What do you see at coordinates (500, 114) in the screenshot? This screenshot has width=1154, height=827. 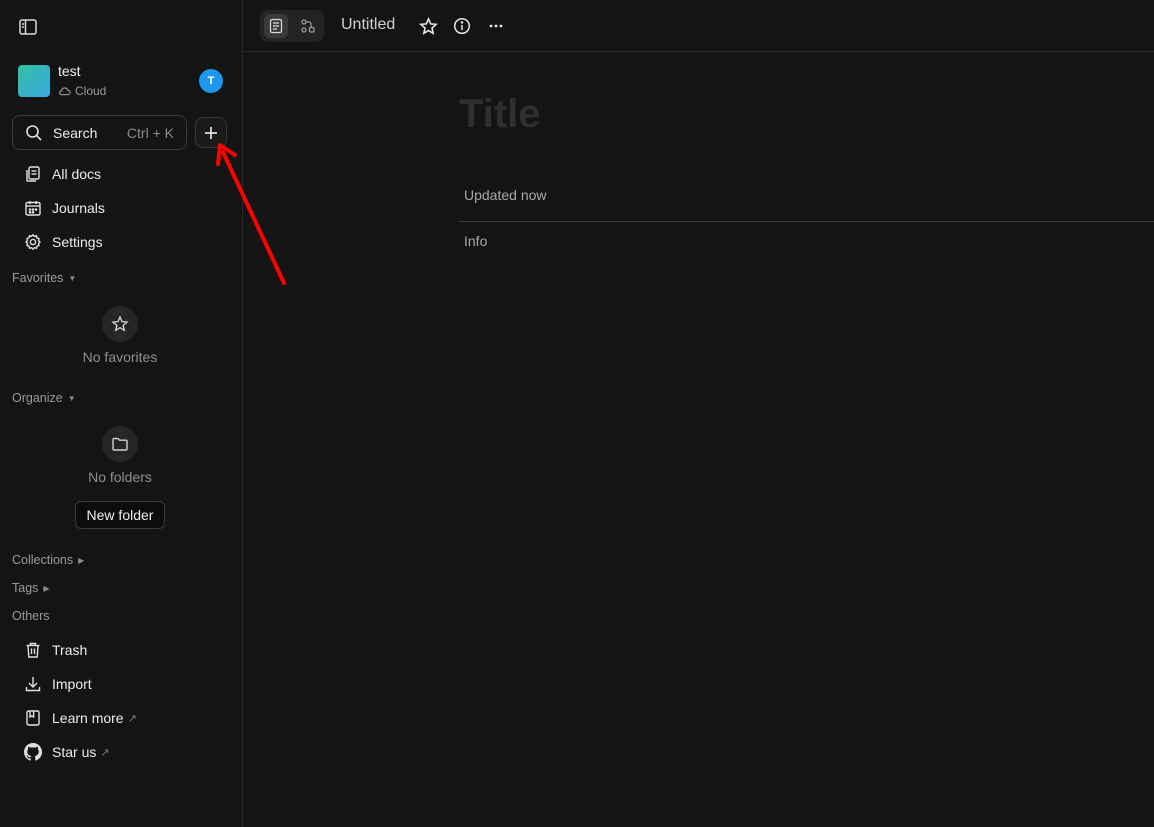 I see `doc-title-placeholder: Title` at bounding box center [500, 114].